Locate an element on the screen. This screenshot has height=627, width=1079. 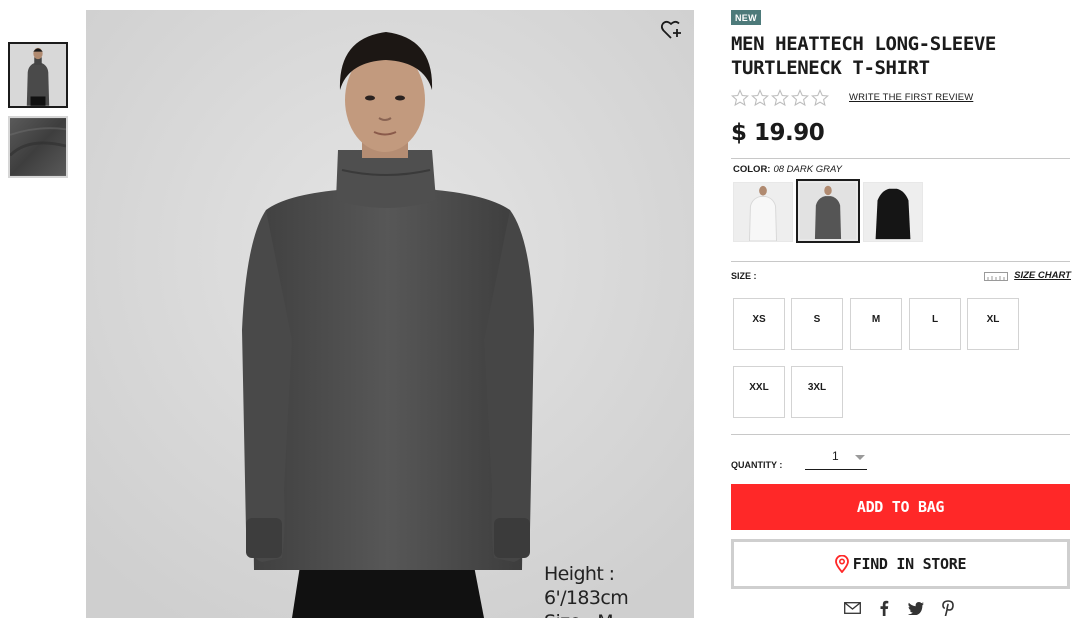
thumbnail-model-photo is located at coordinates (38, 75).